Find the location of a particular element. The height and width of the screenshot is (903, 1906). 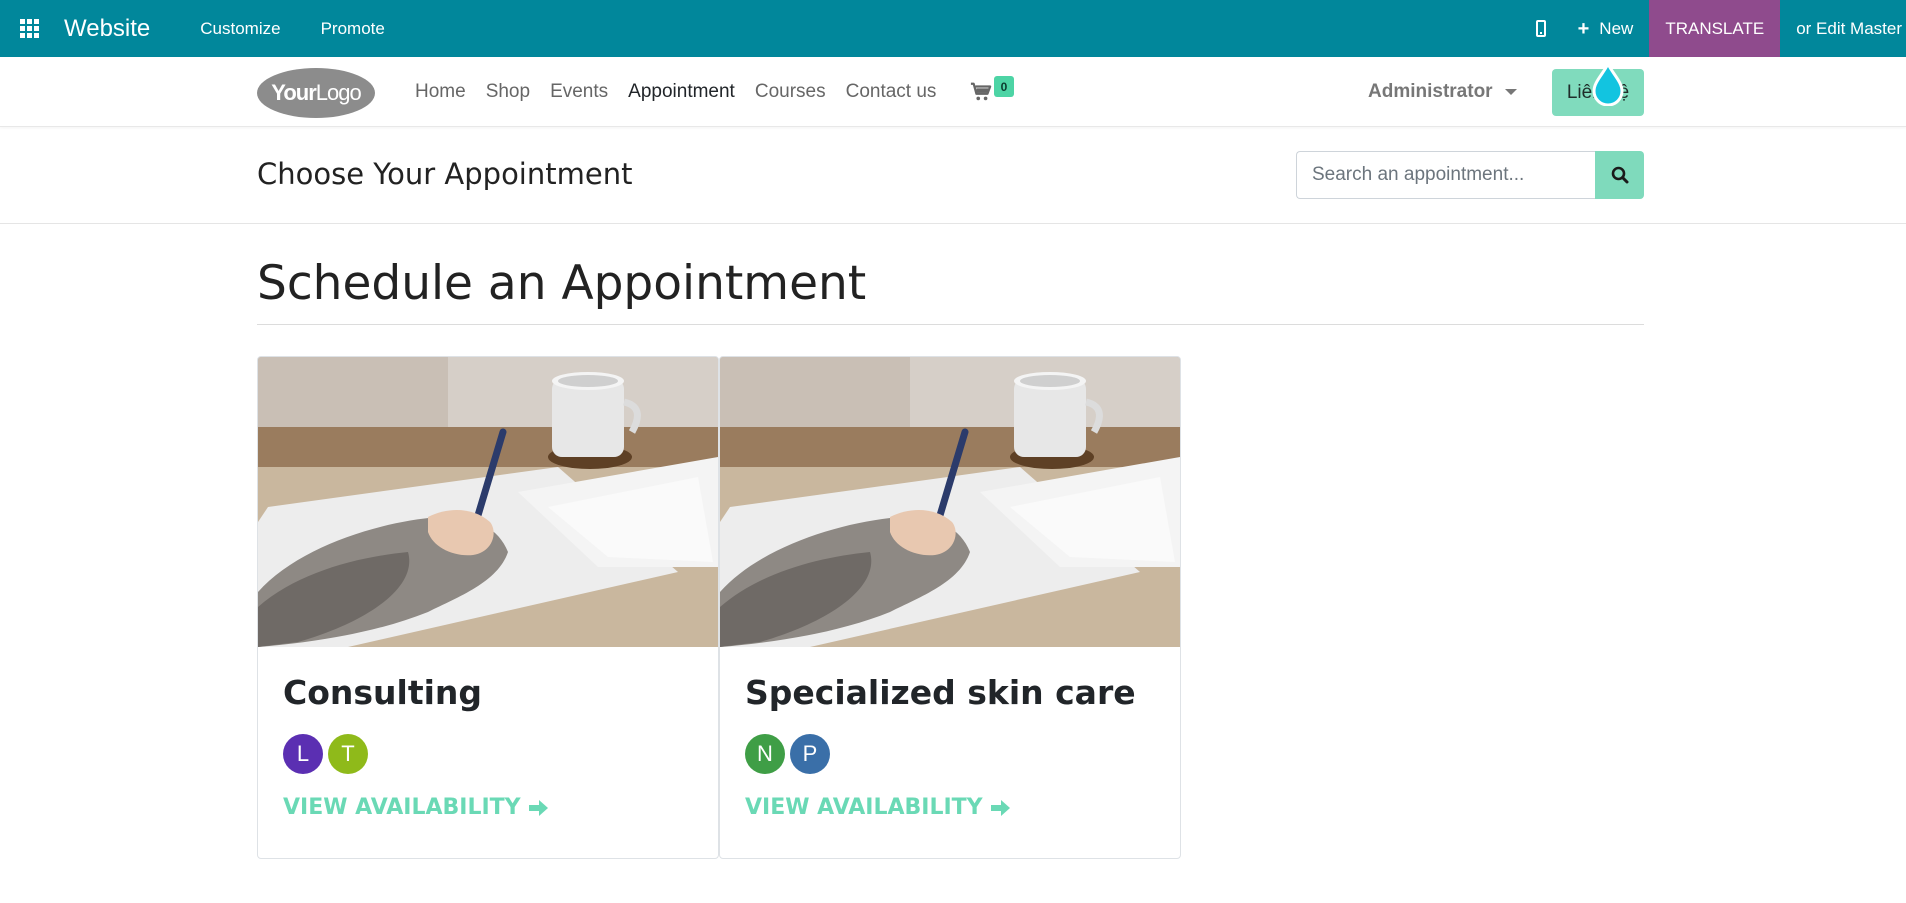

staff-avatars: N P is located at coordinates (790, 754).